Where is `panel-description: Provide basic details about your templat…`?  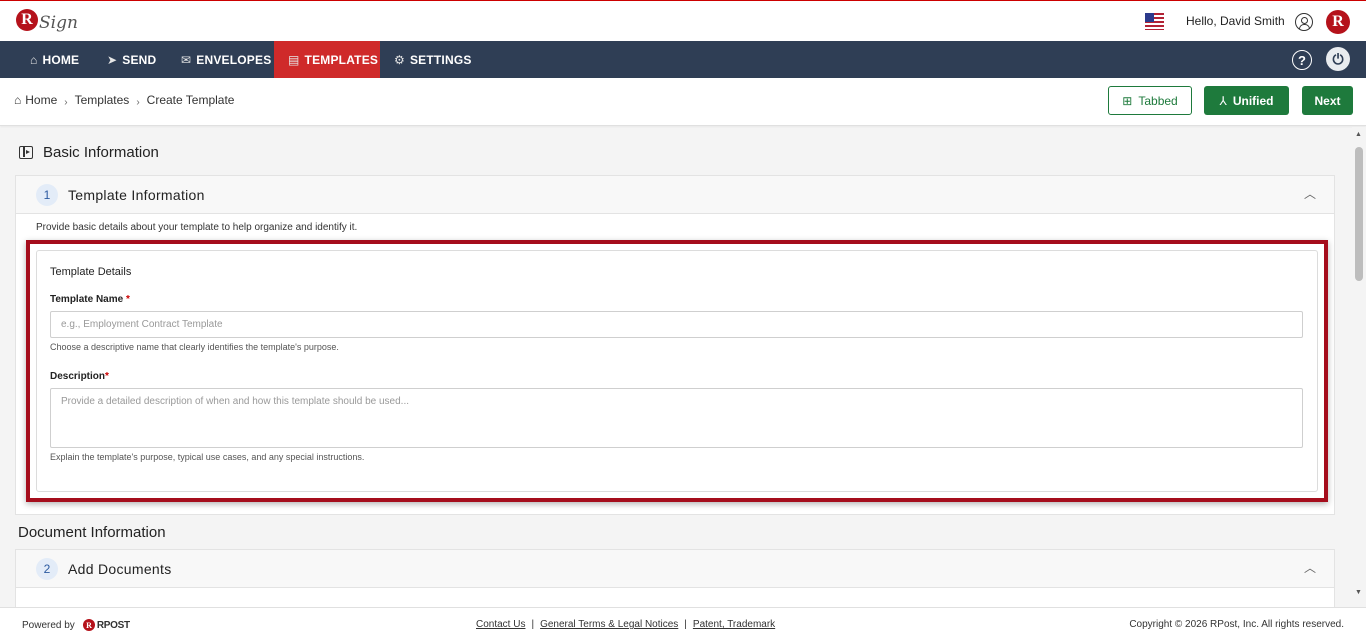 panel-description: Provide basic details about your templat… is located at coordinates (197, 227).